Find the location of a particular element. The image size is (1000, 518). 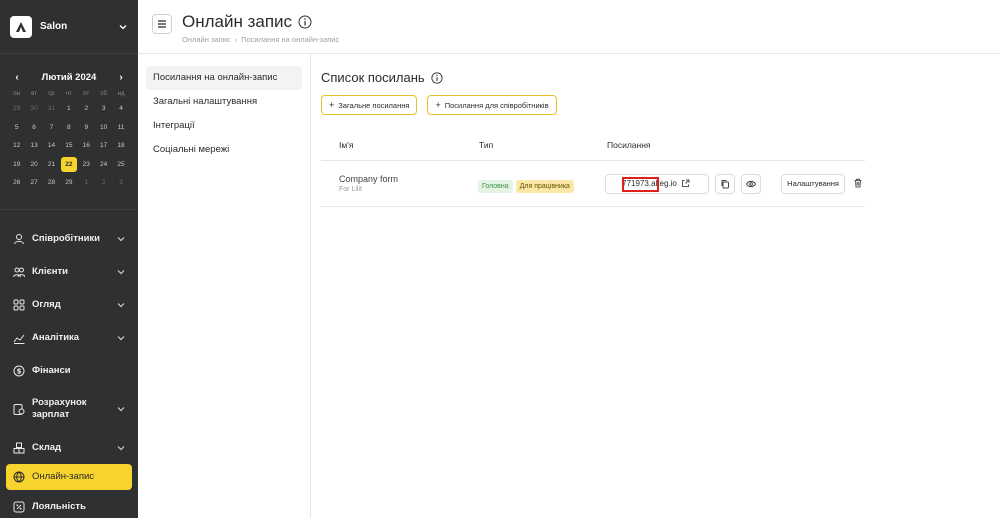

nav-item-staff: Співробітники is located at coordinates (69, 238).